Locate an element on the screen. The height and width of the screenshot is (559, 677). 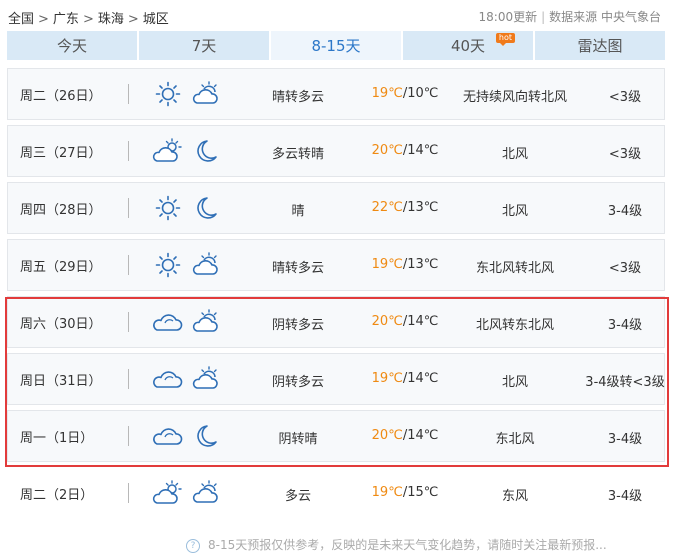
tab-today: 今天 is located at coordinates (72, 45).